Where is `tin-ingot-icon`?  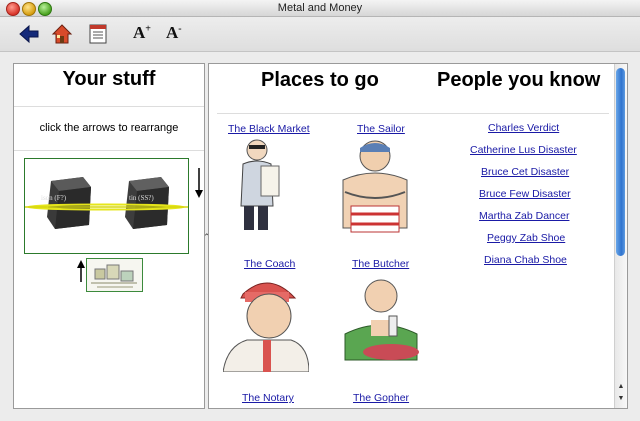
tin-ingot-icon is located at coordinates (146, 202).